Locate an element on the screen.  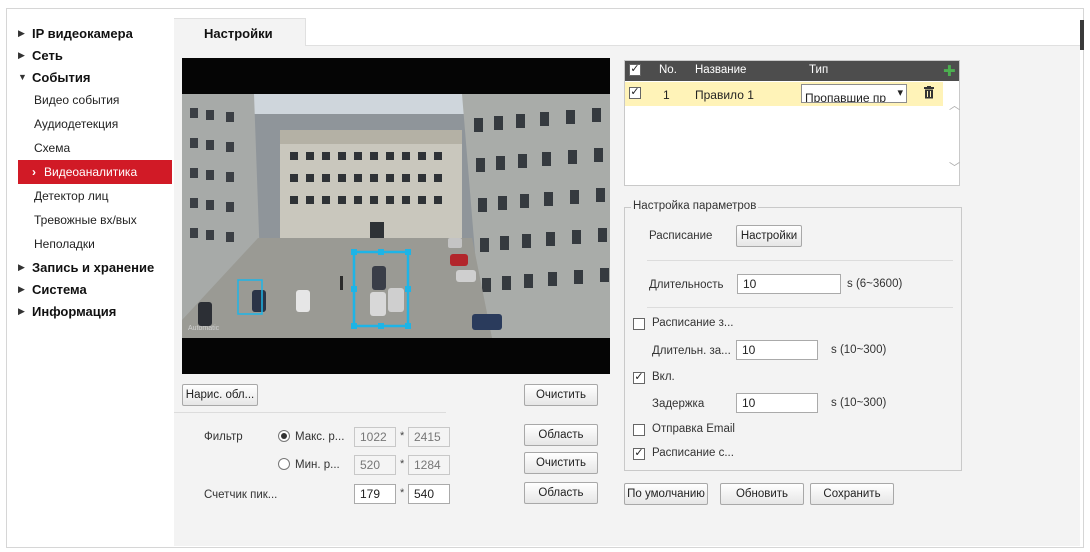
min-height-input: 1284 is located at coordinates (429, 465).